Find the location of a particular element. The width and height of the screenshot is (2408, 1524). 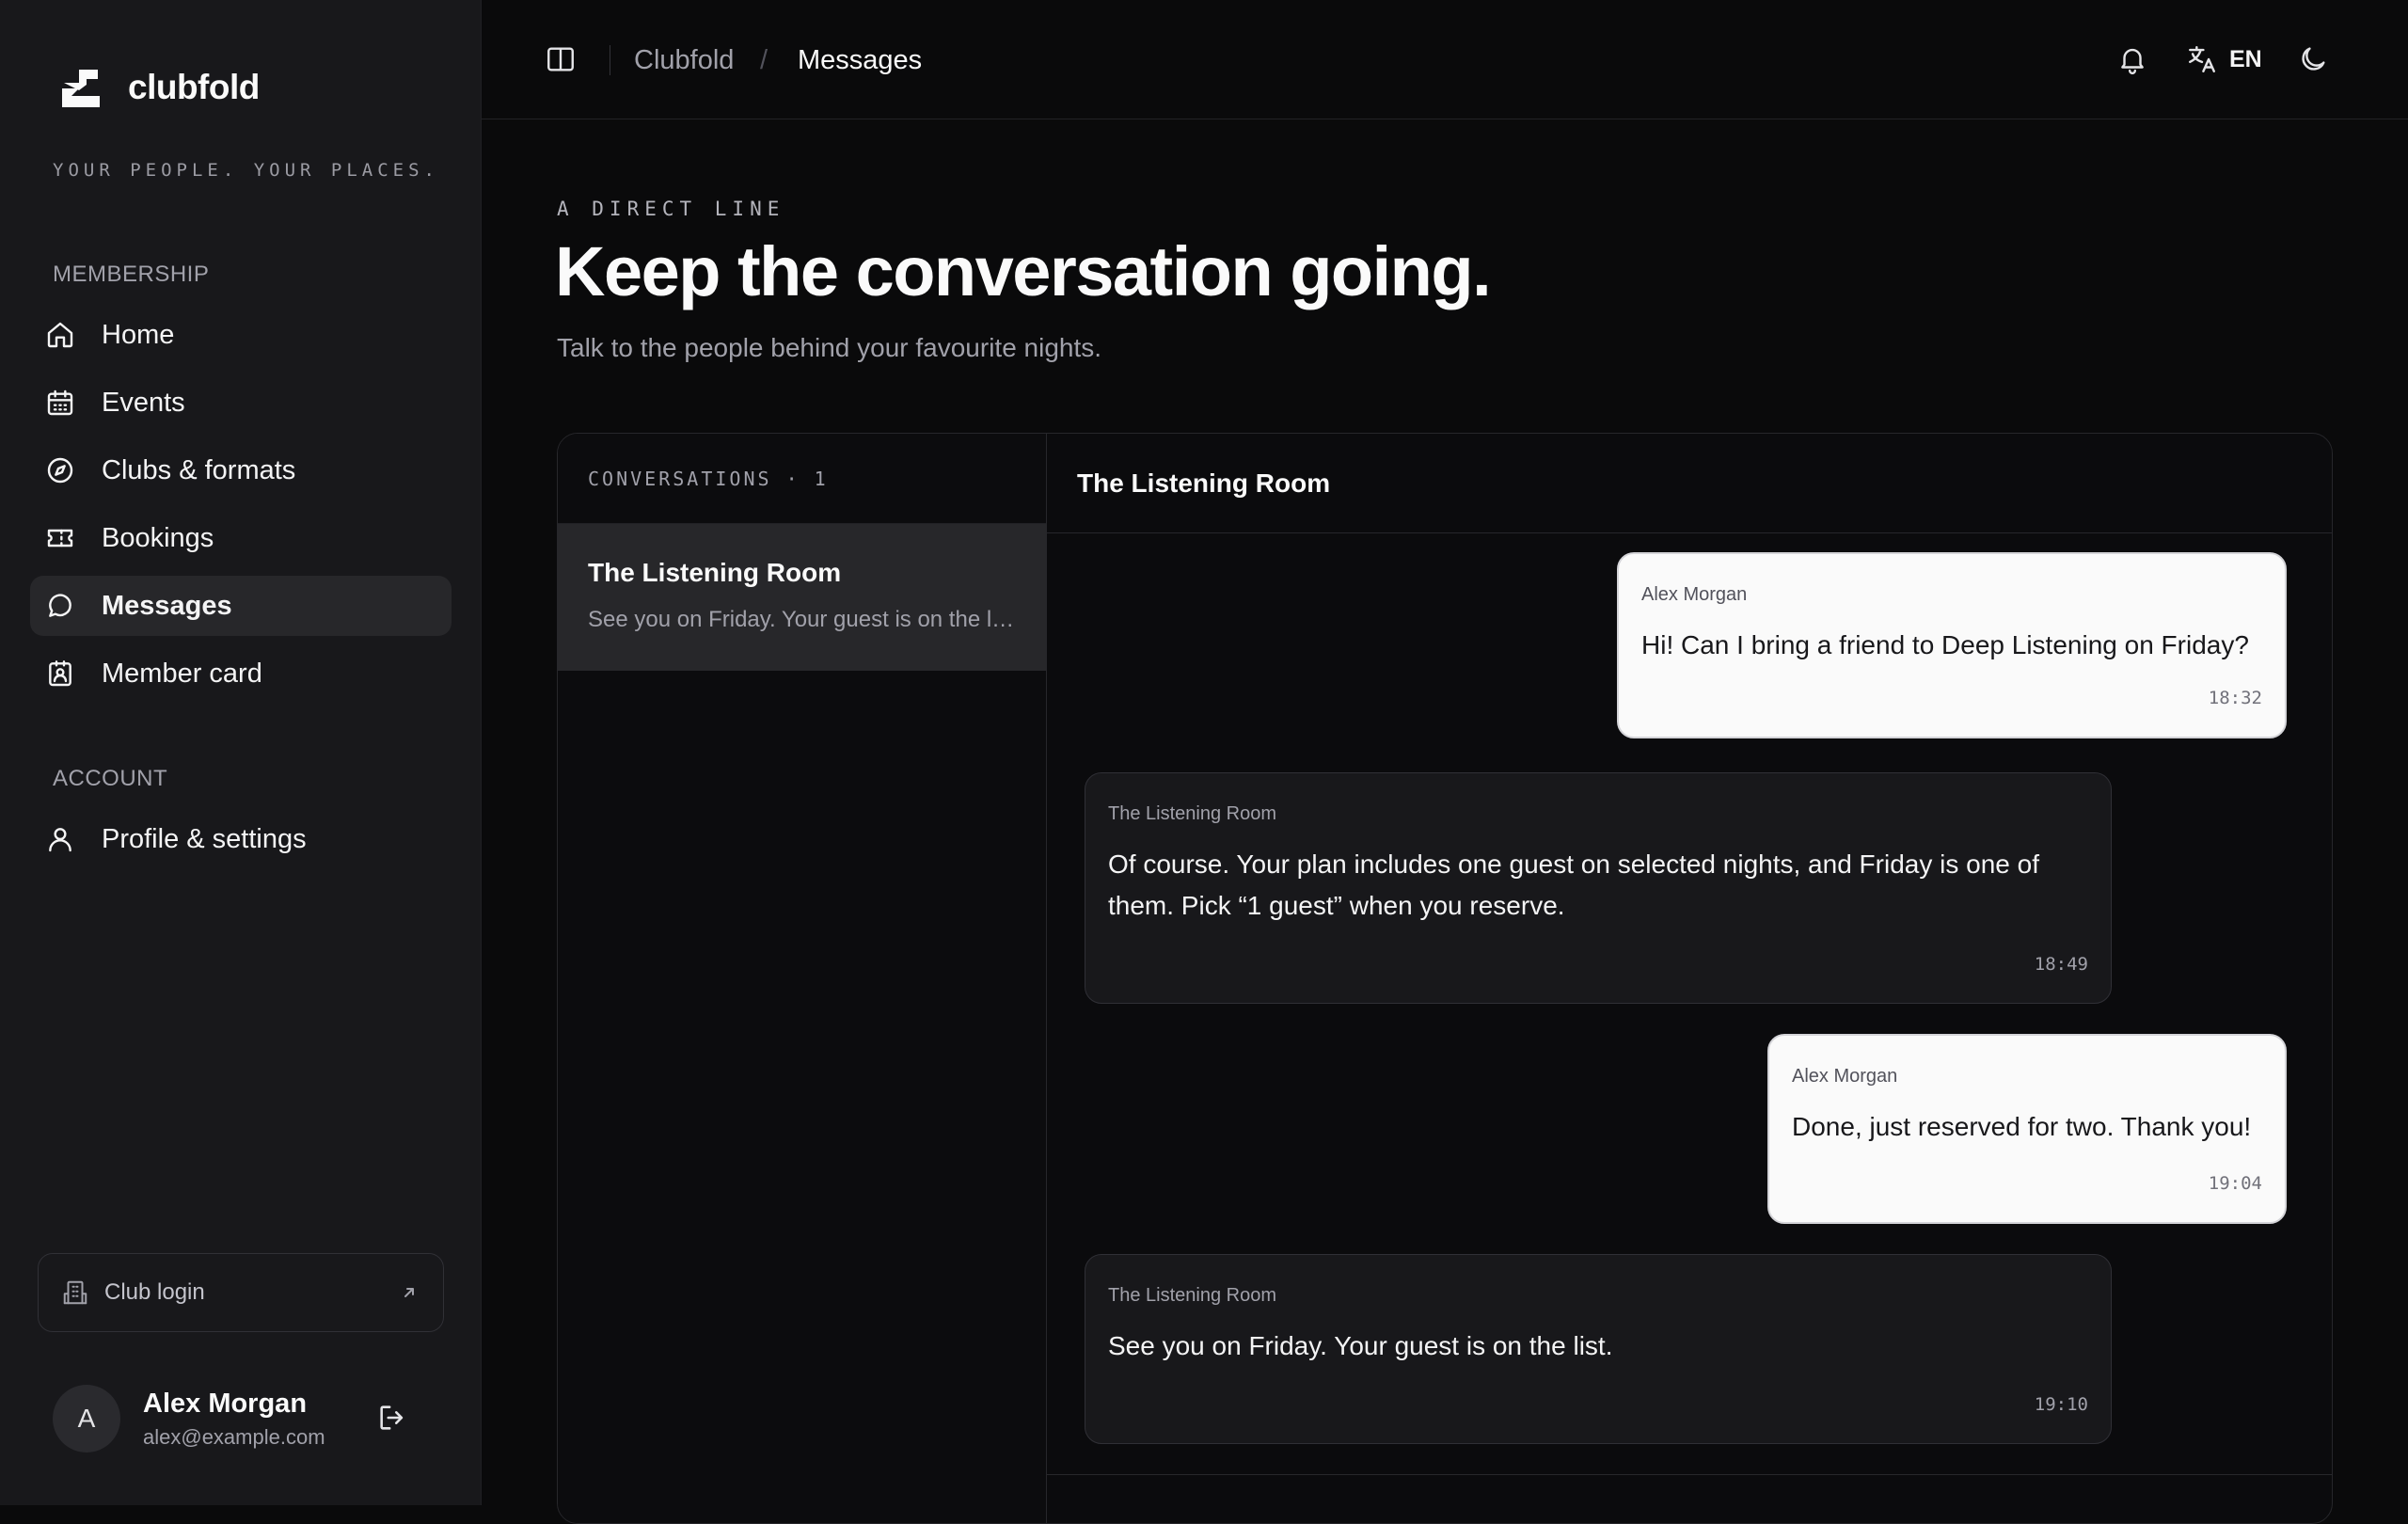

sidebar-item-messages: Messages is located at coordinates (241, 606).